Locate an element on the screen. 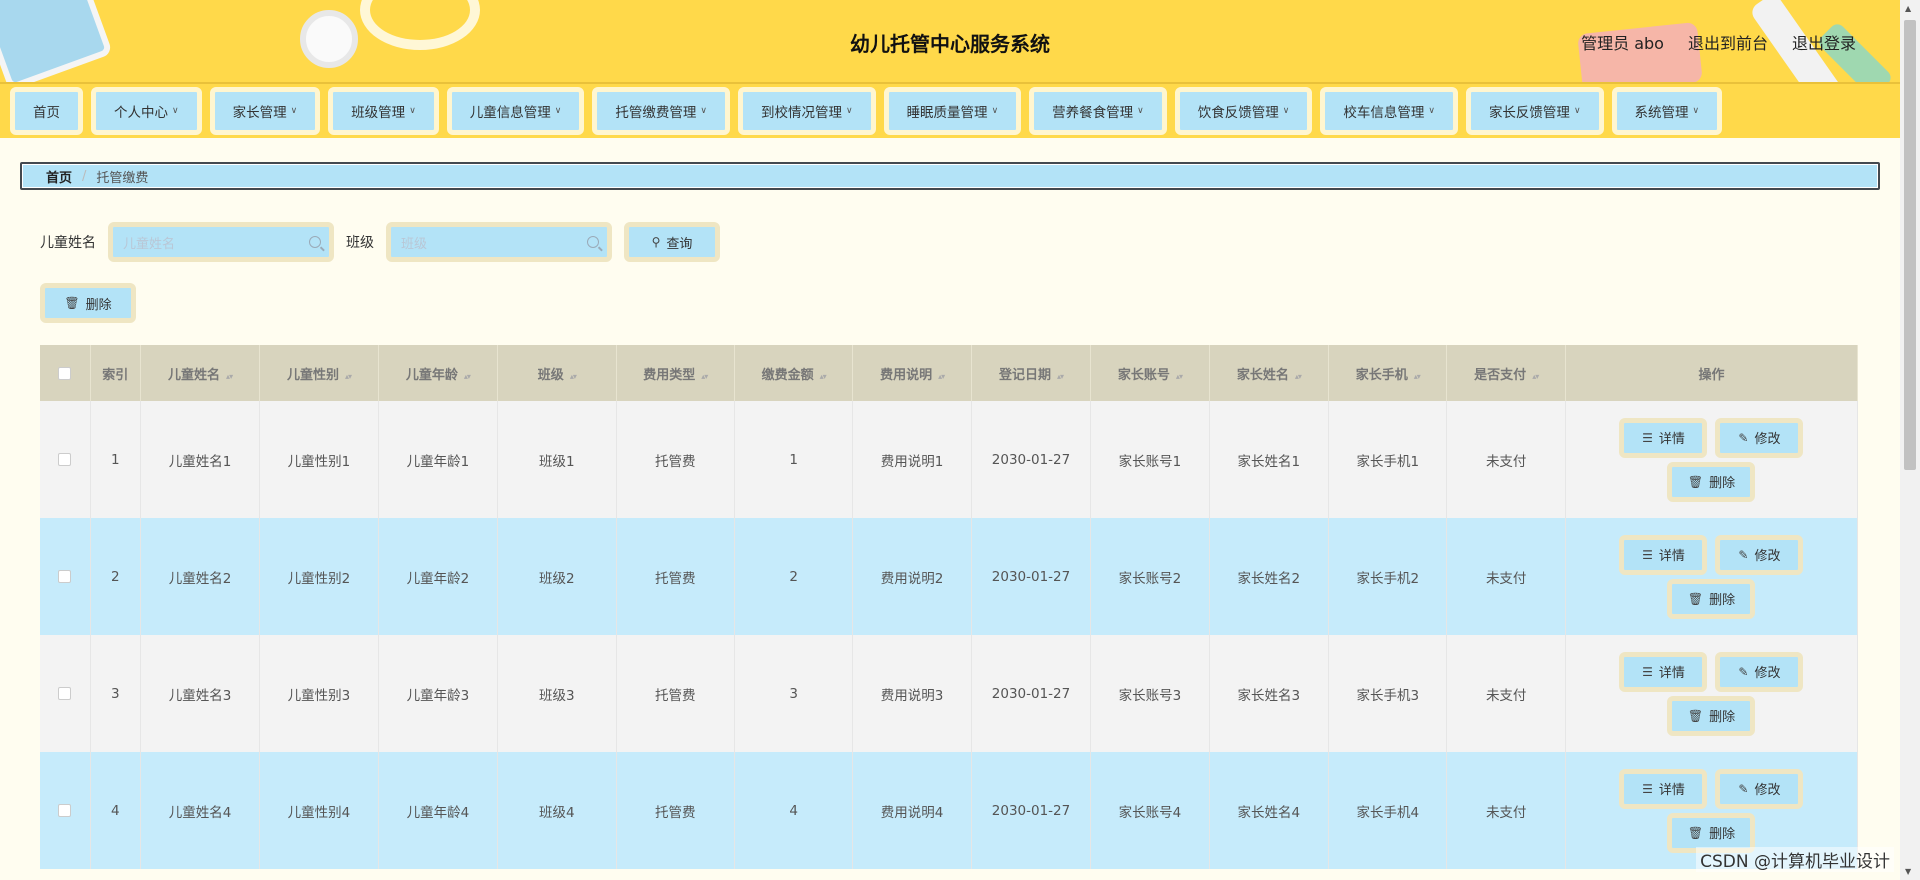  row-actions-bottom: 🗑 删除 is located at coordinates (1711, 598).